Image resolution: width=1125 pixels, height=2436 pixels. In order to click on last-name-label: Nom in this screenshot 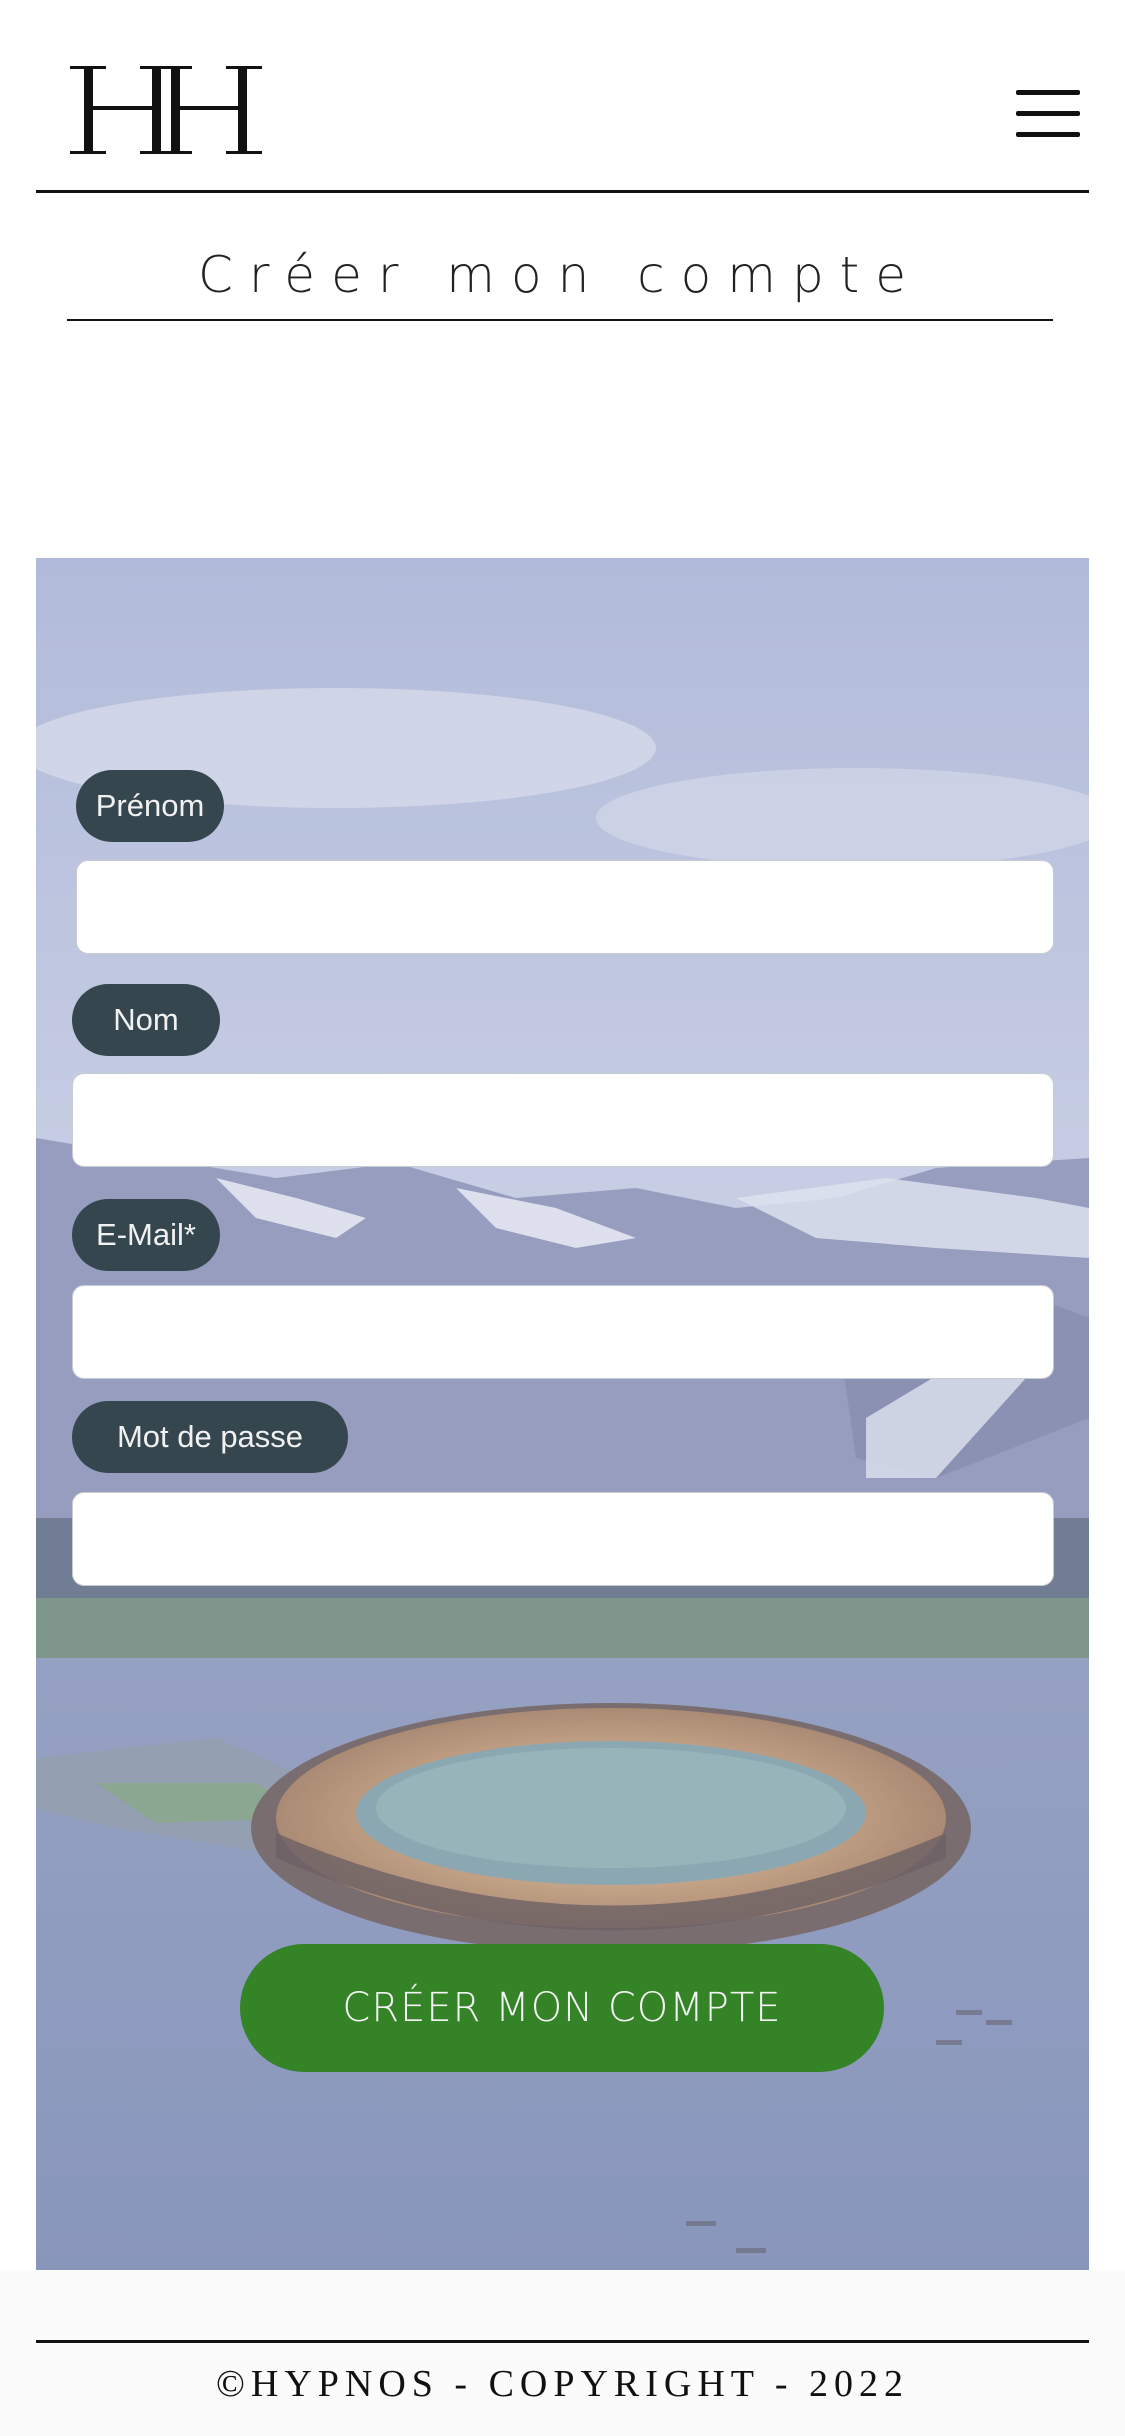, I will do `click(146, 1020)`.